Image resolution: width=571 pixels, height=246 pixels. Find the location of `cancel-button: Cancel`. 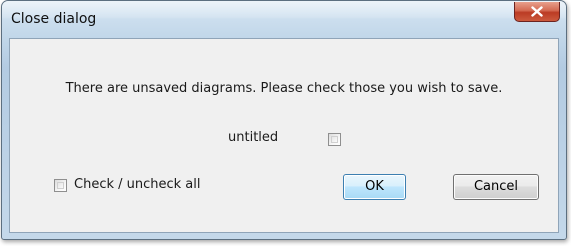

cancel-button: Cancel is located at coordinates (496, 187).